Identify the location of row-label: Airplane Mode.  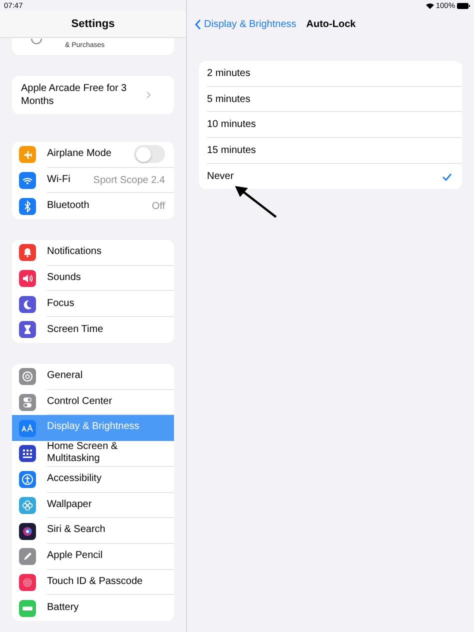
(79, 154).